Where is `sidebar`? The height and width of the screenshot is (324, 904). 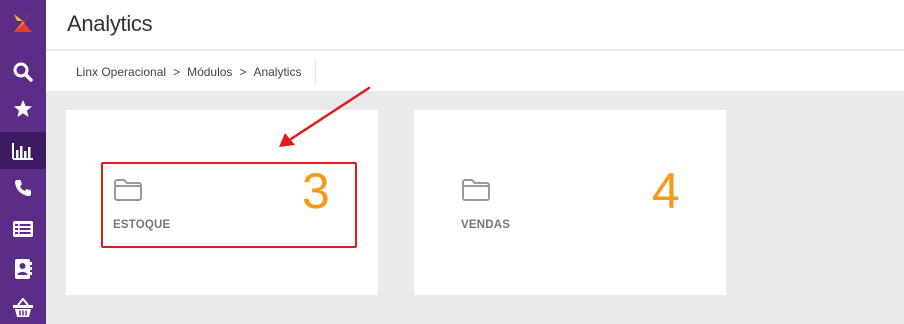 sidebar is located at coordinates (23, 162).